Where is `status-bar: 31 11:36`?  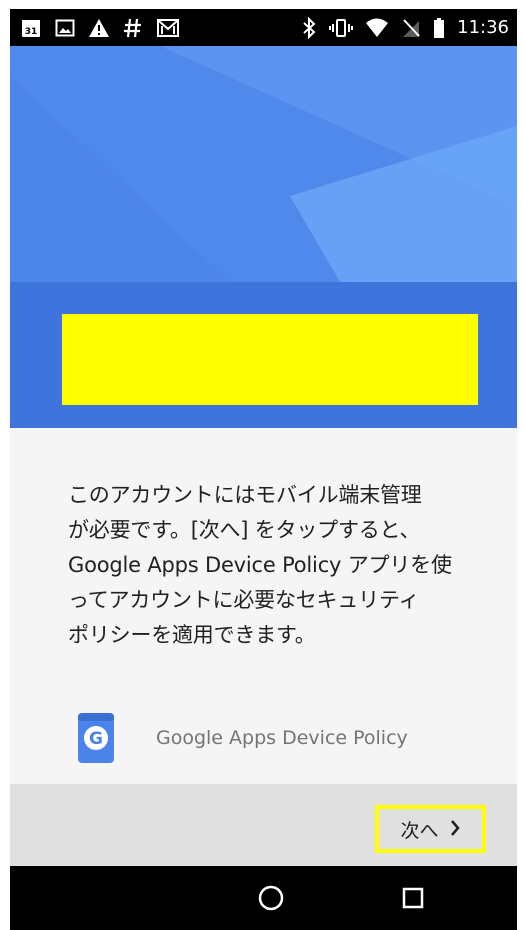
status-bar: 31 11:36 is located at coordinates (263, 27).